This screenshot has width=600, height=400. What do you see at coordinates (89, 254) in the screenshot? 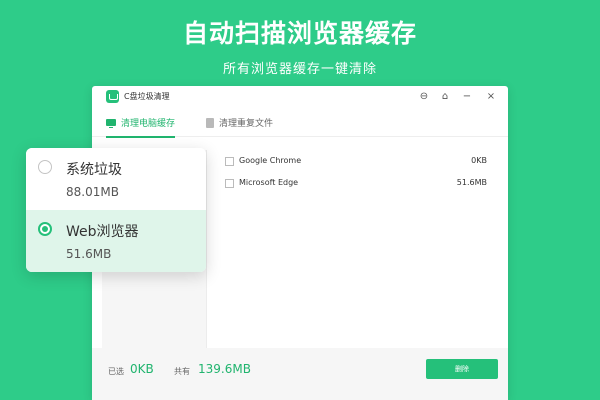
I see `category-size: 51.6MB` at bounding box center [89, 254].